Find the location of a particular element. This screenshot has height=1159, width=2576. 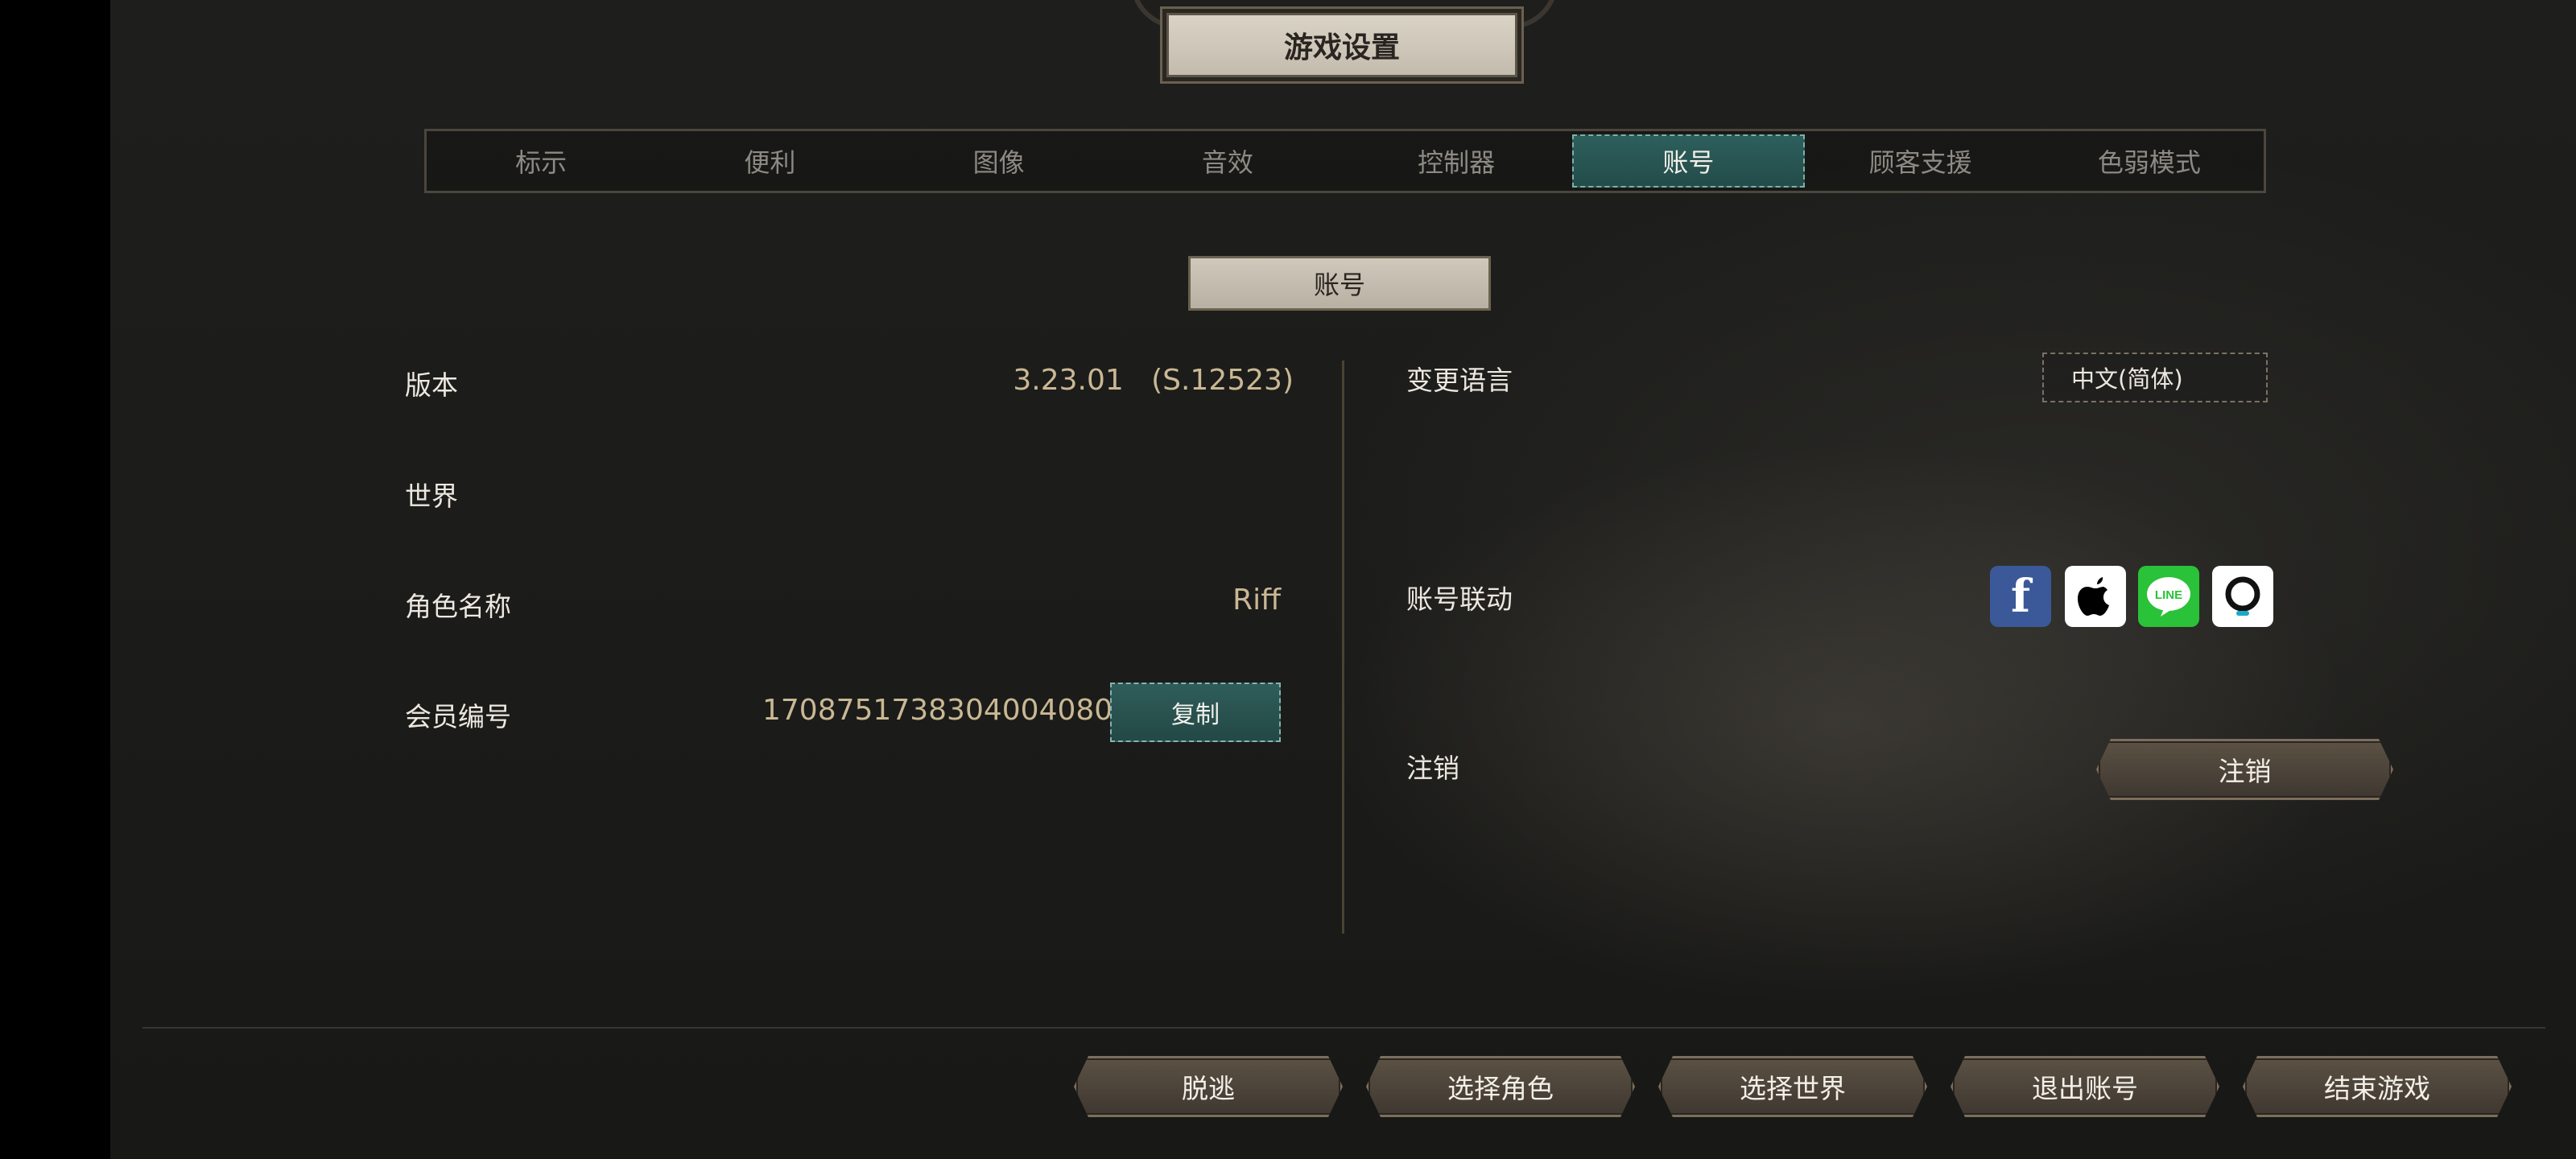

account-link-label: 账号联动 is located at coordinates (1459, 599).